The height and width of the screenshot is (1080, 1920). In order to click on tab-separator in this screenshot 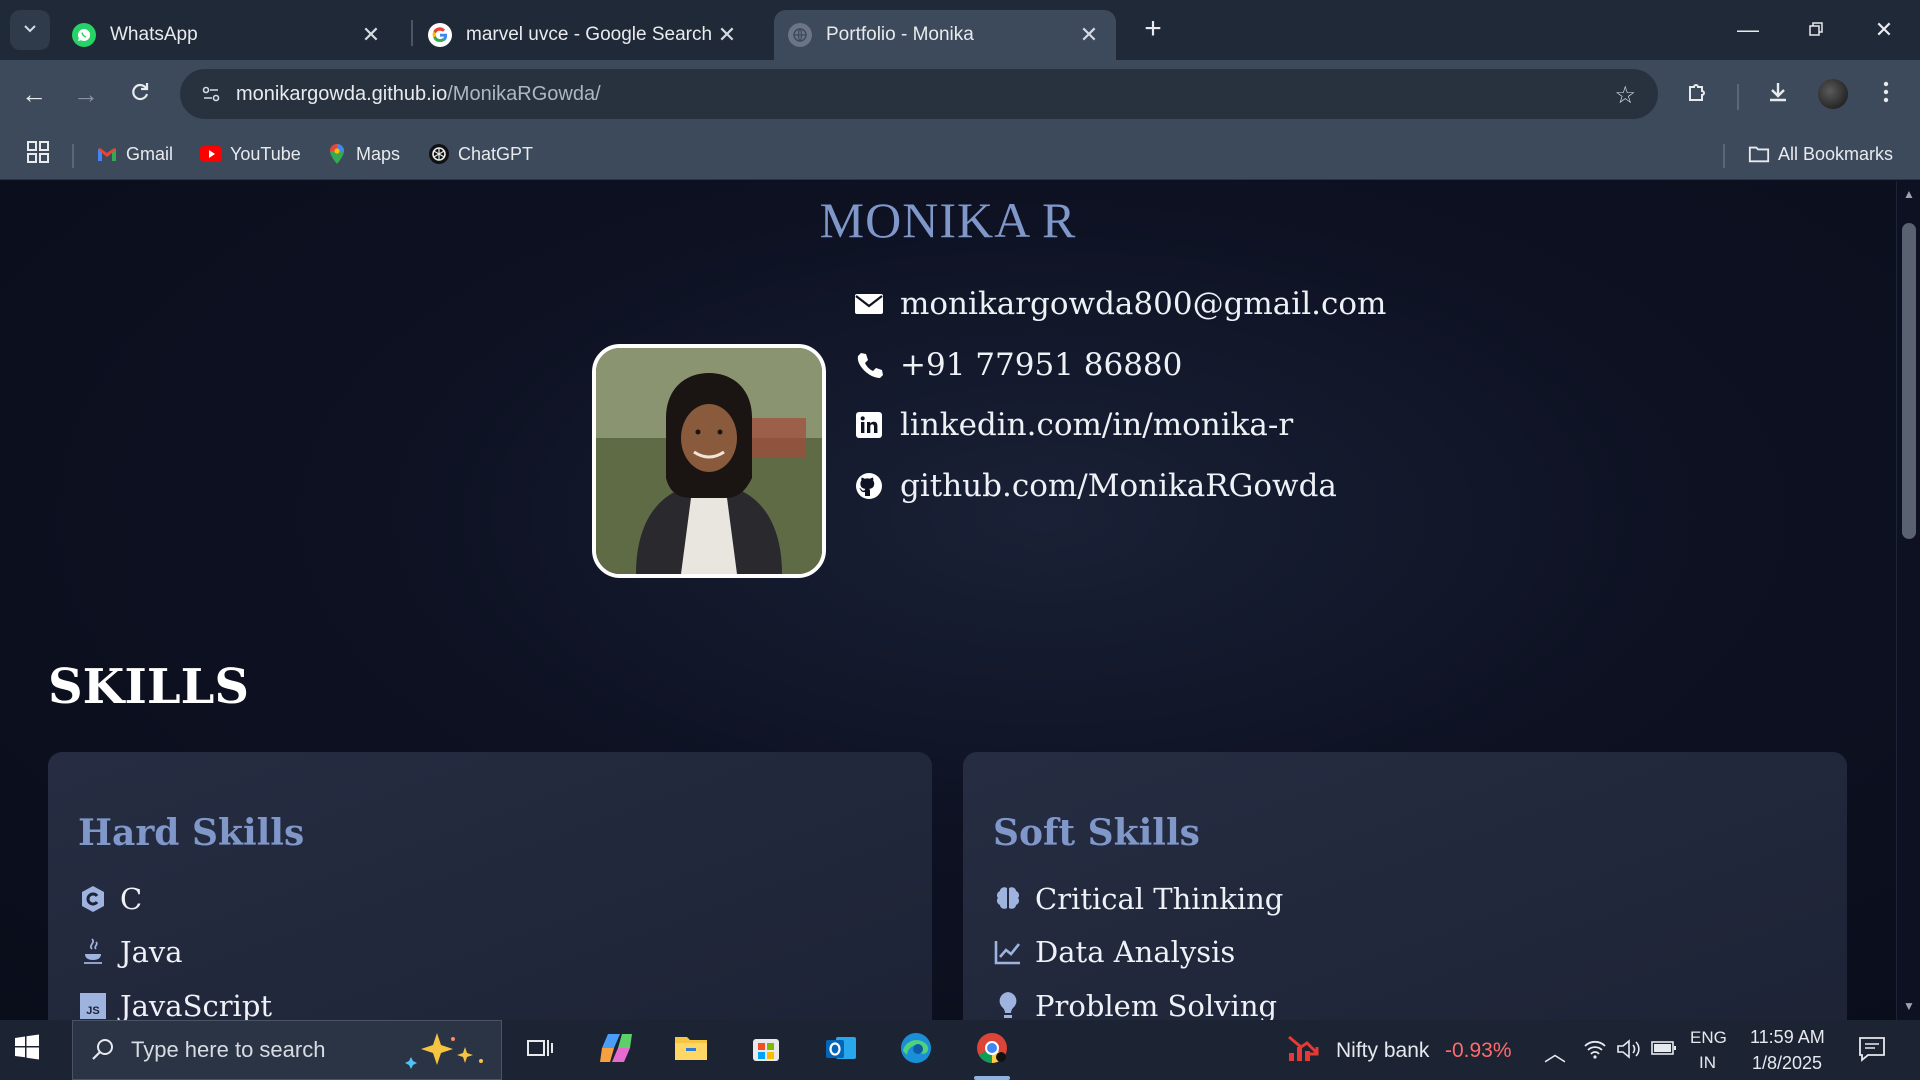, I will do `click(412, 33)`.